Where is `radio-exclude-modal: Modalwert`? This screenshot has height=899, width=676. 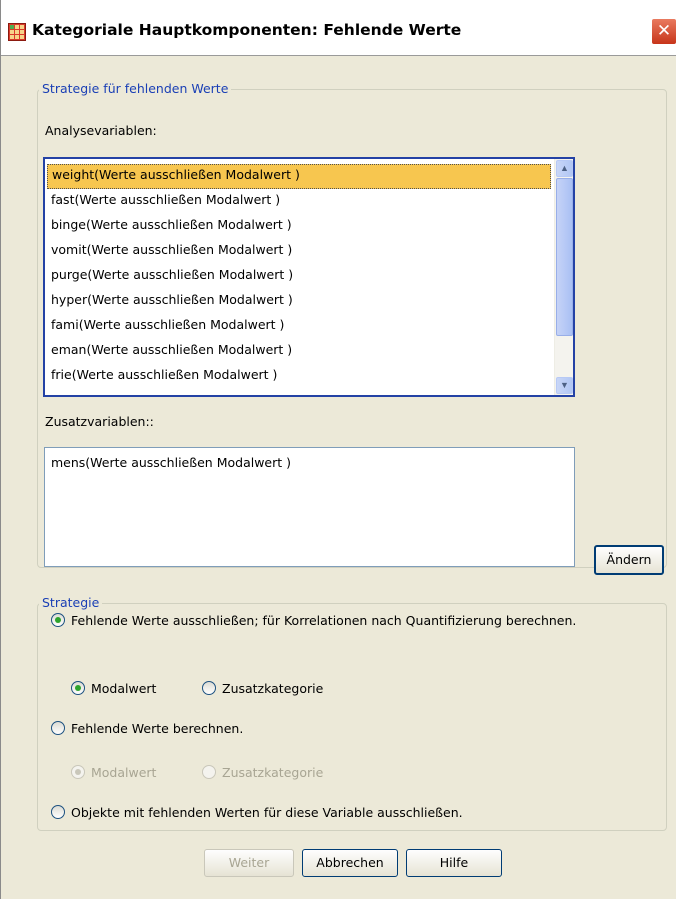 radio-exclude-modal: Modalwert is located at coordinates (113, 688).